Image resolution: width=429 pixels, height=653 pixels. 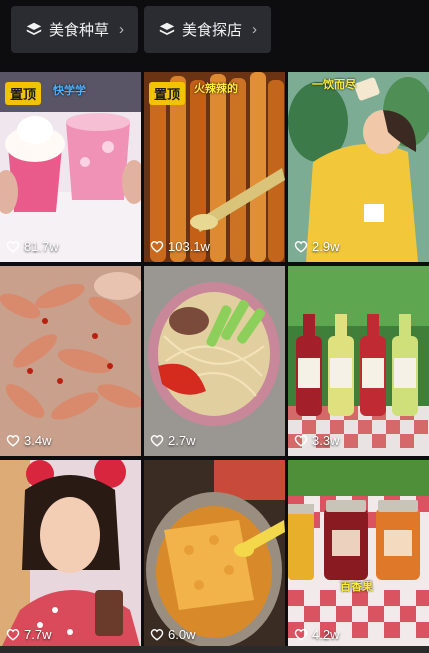 I want to click on video-tile: 百香果 4.2w, so click(x=358, y=555).